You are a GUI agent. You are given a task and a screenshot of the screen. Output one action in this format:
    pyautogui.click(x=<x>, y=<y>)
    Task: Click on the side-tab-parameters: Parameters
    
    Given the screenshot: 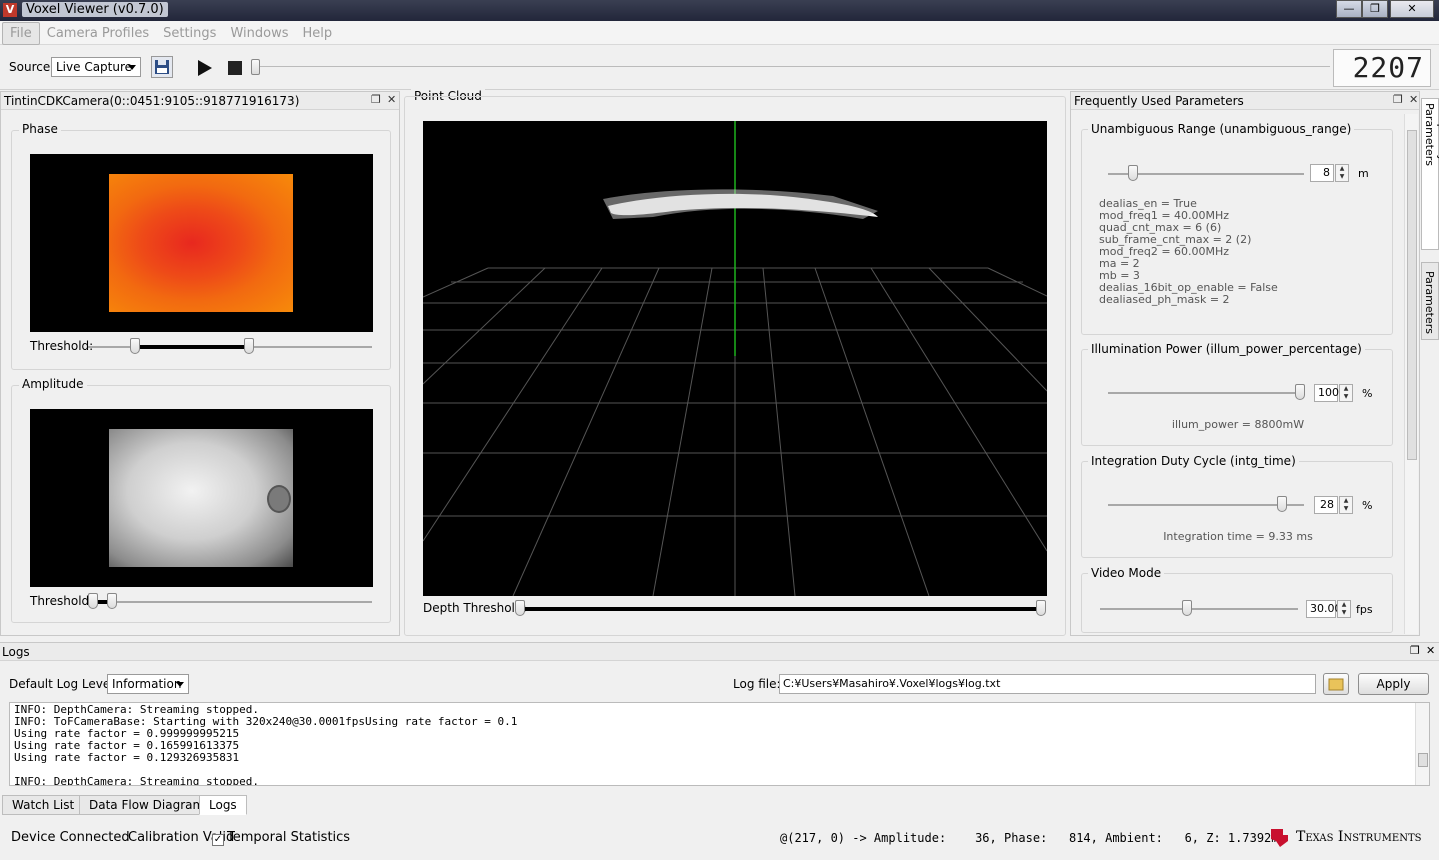 What is the action you would take?
    pyautogui.click(x=1430, y=301)
    